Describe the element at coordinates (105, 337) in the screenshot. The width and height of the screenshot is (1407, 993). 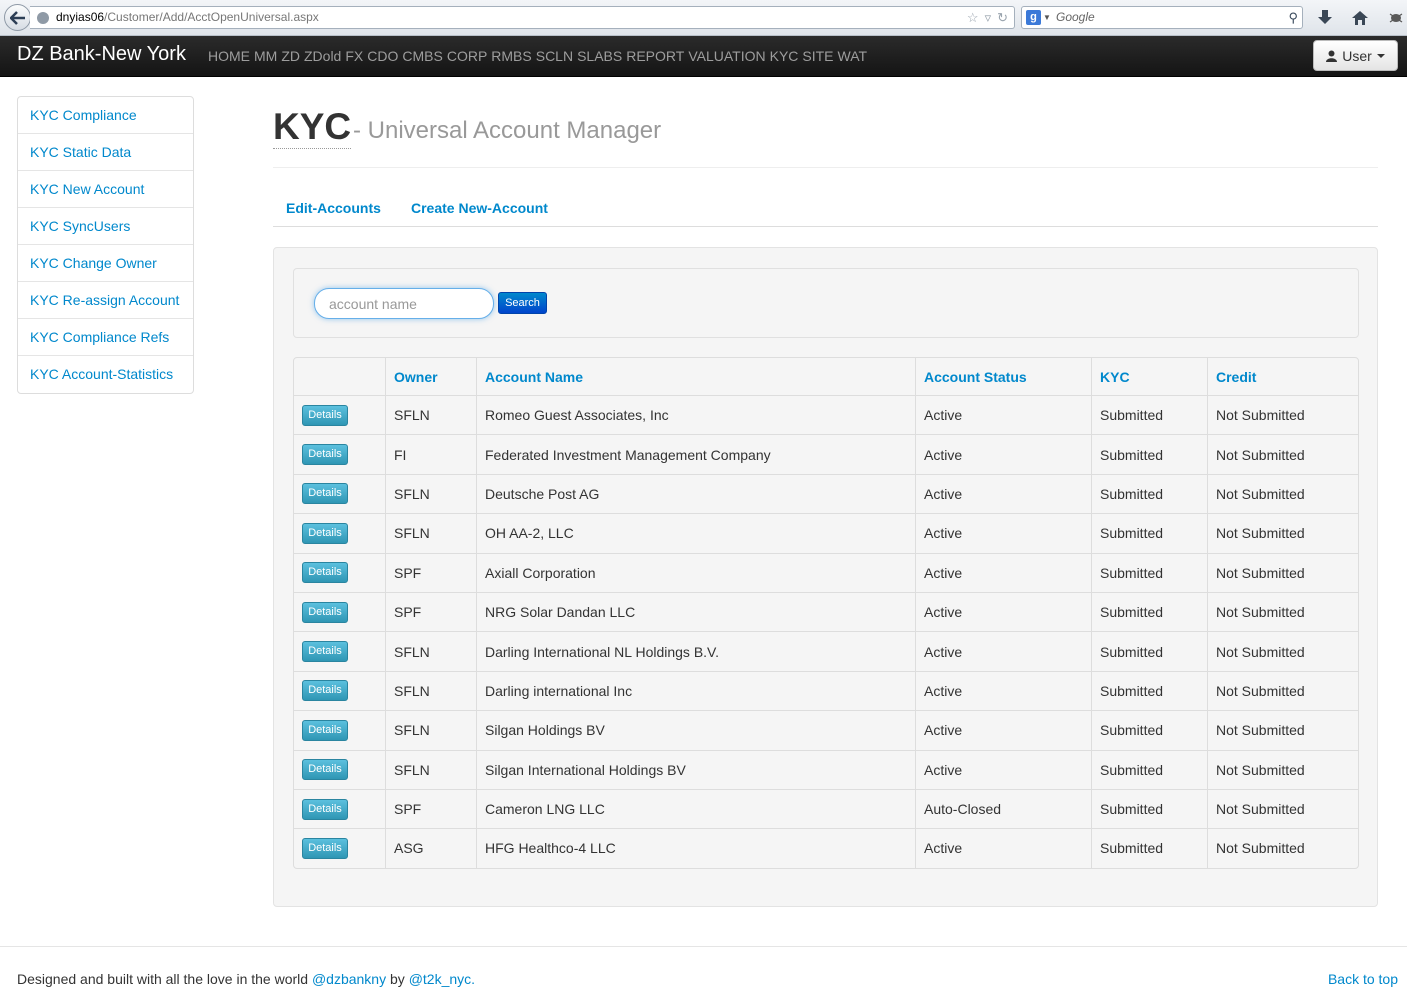
I see `sidebar-item-kyc-compliance-refs: KYC Compliance Refs` at that location.